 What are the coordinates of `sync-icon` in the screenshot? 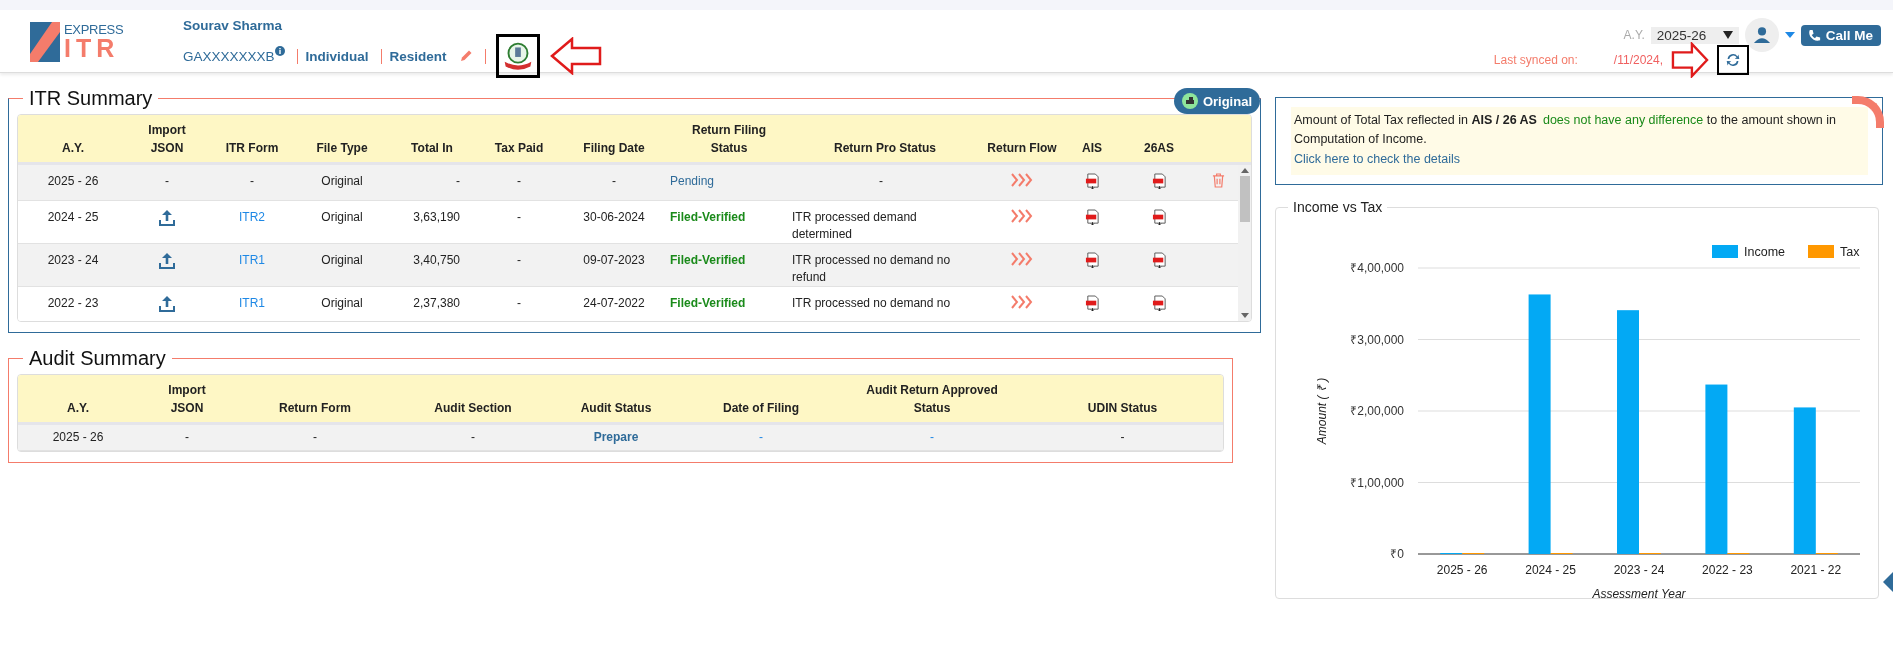 It's located at (1733, 60).